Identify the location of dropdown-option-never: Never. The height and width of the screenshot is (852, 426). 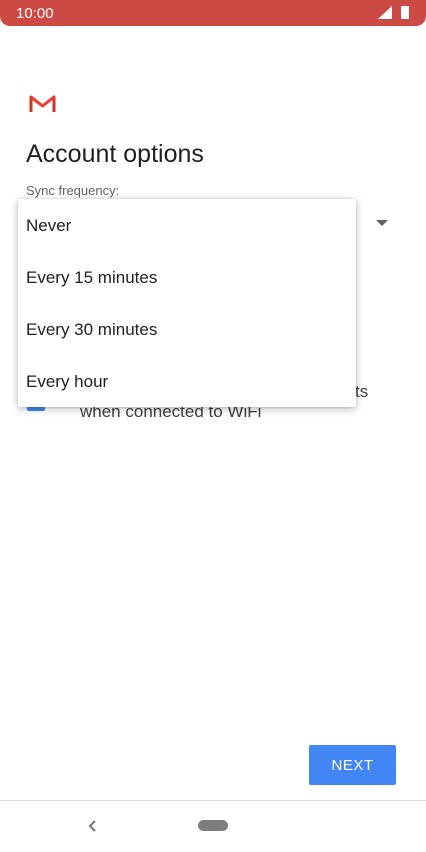
(187, 225).